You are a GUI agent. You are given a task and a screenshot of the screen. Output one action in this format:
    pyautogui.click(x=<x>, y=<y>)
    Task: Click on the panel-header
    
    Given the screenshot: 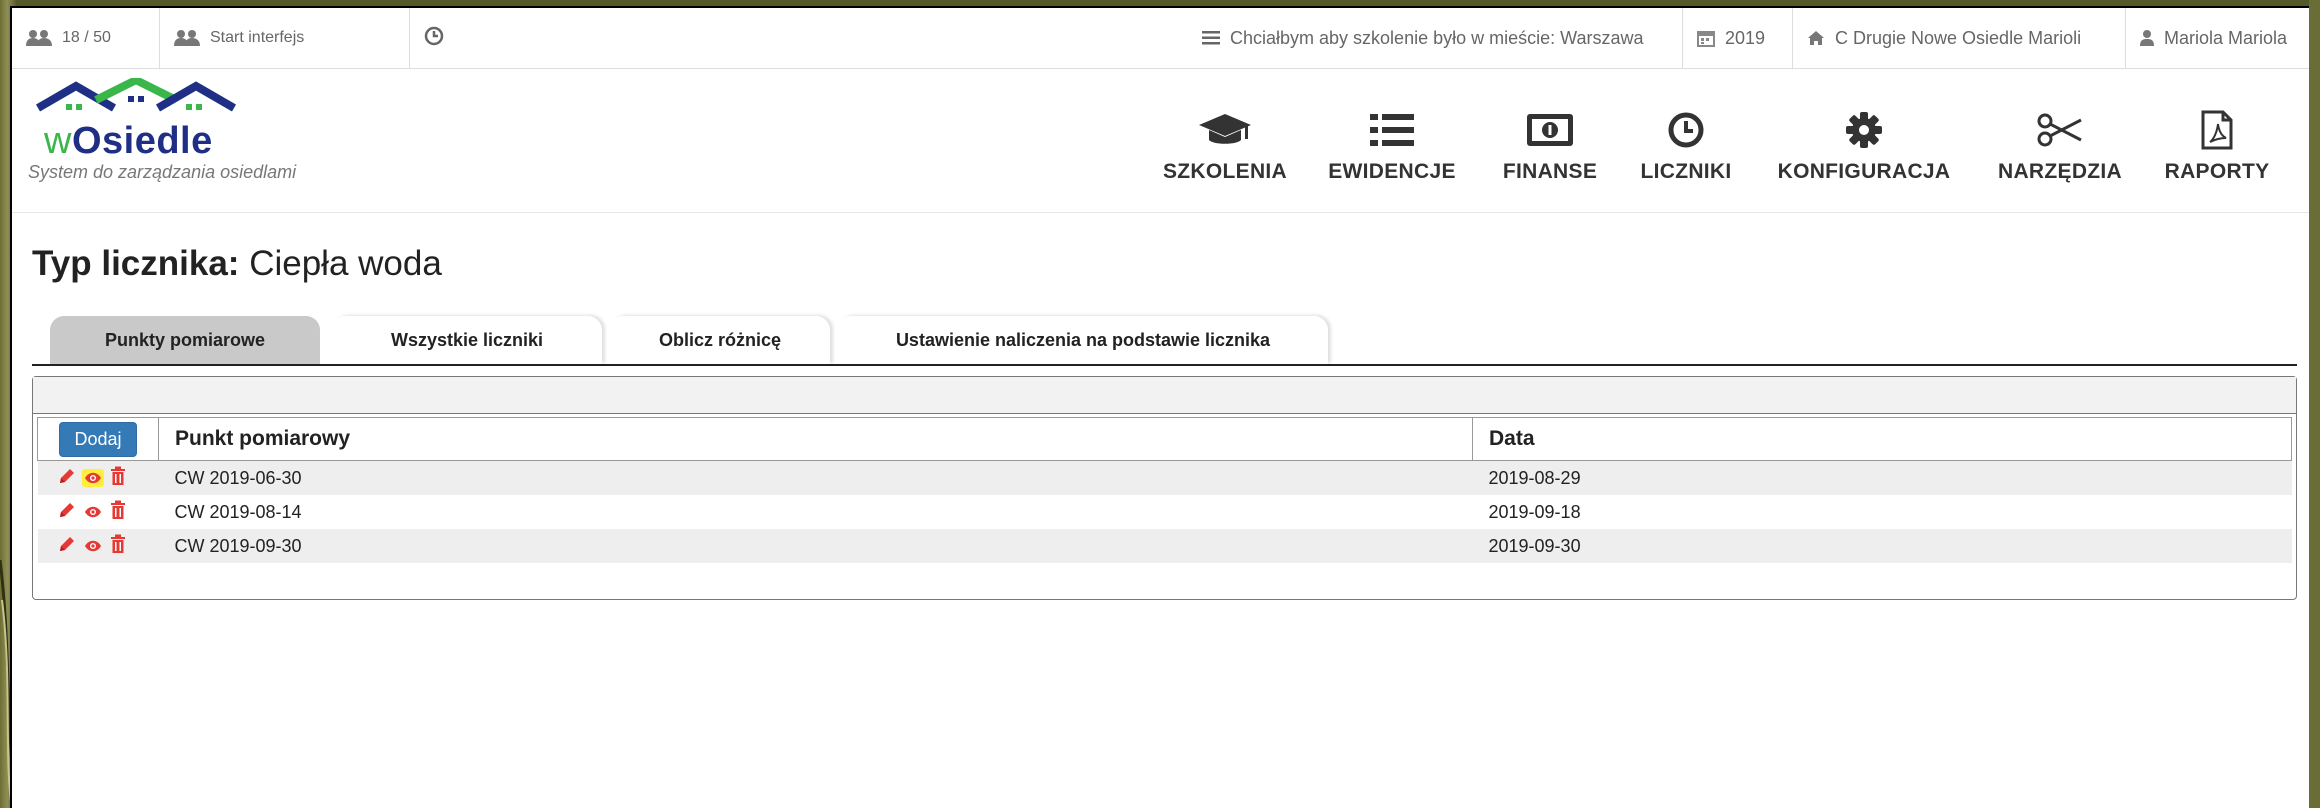 What is the action you would take?
    pyautogui.click(x=1164, y=395)
    